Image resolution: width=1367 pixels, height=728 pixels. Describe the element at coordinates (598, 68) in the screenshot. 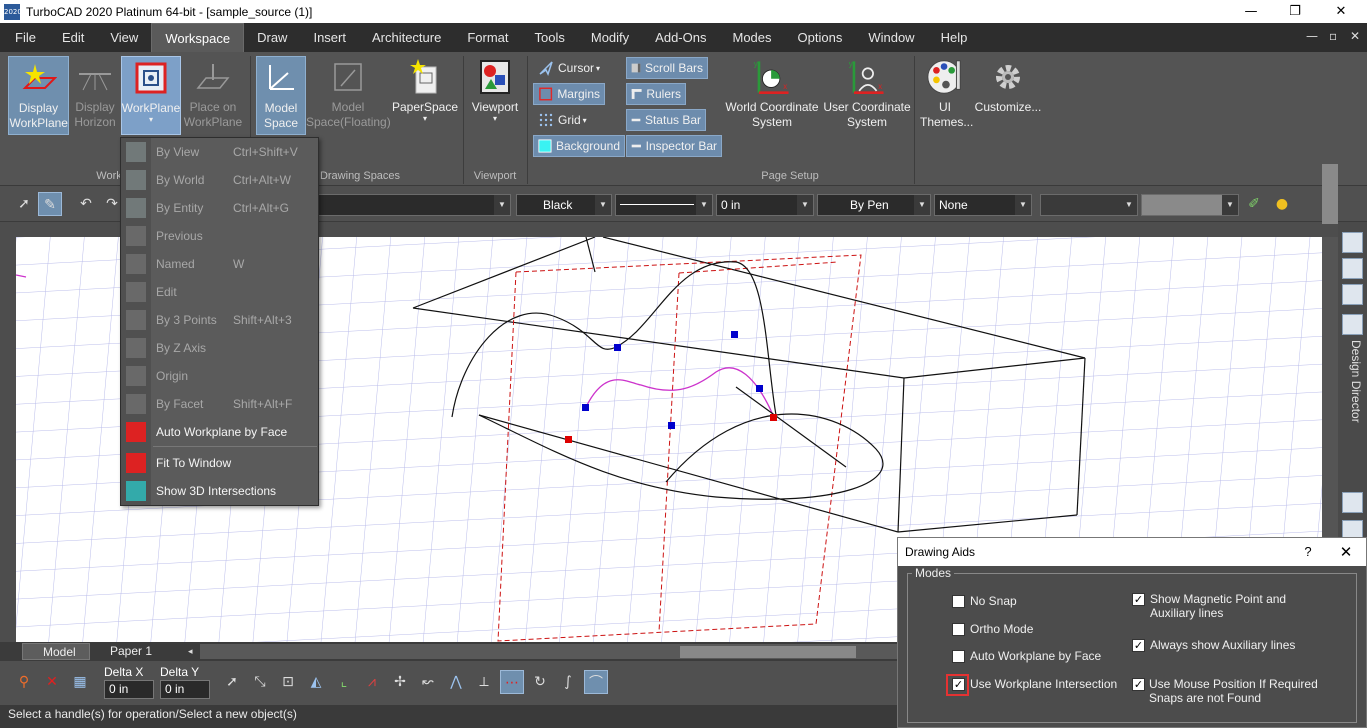

I see `cursor-chevron-down-icon: ▾` at that location.